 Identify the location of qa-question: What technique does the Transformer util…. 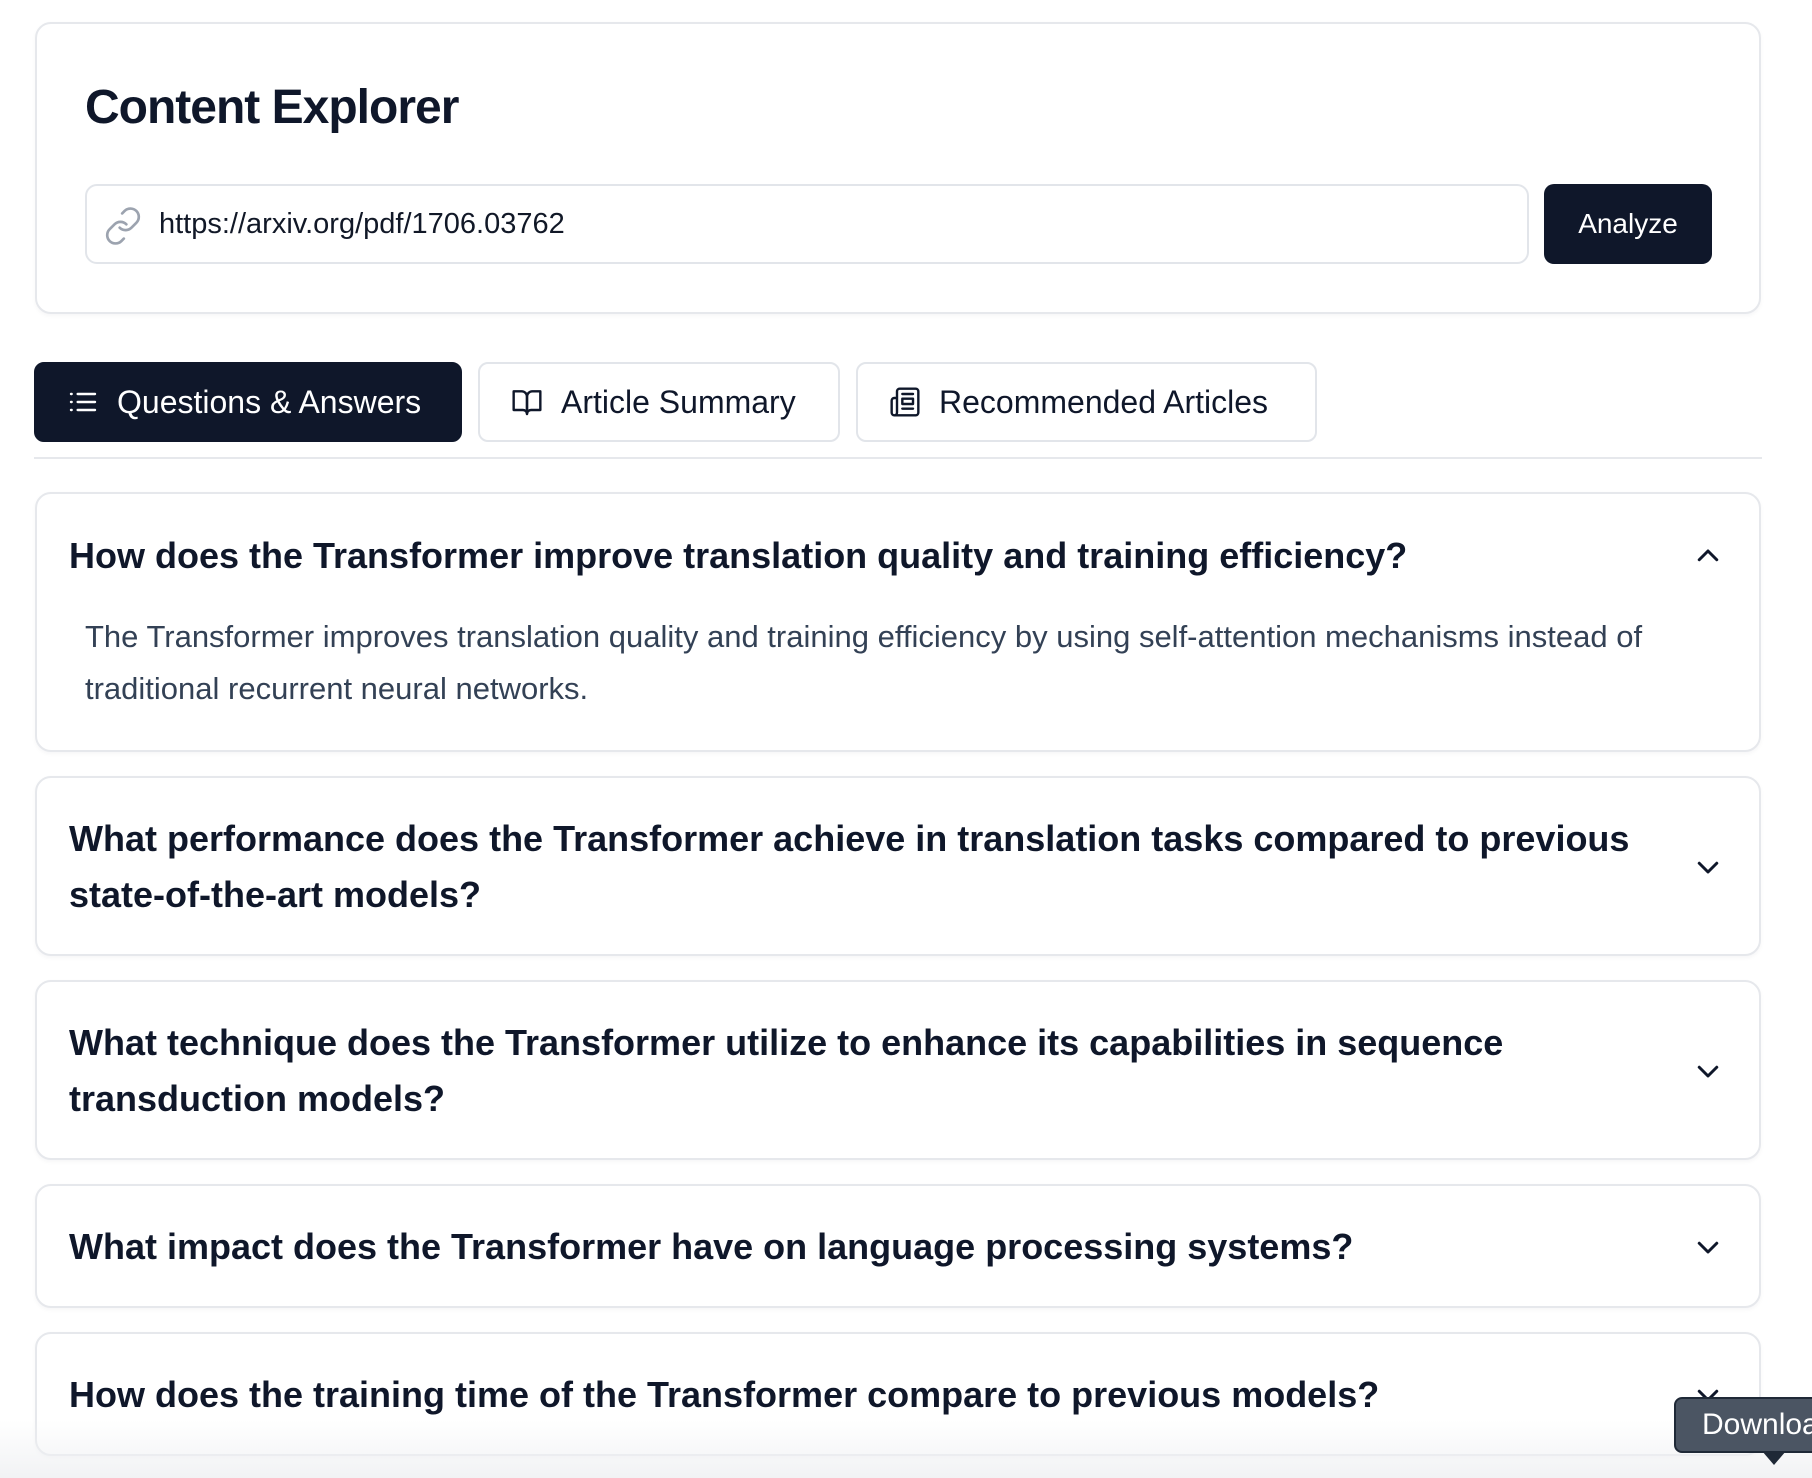
(859, 1071).